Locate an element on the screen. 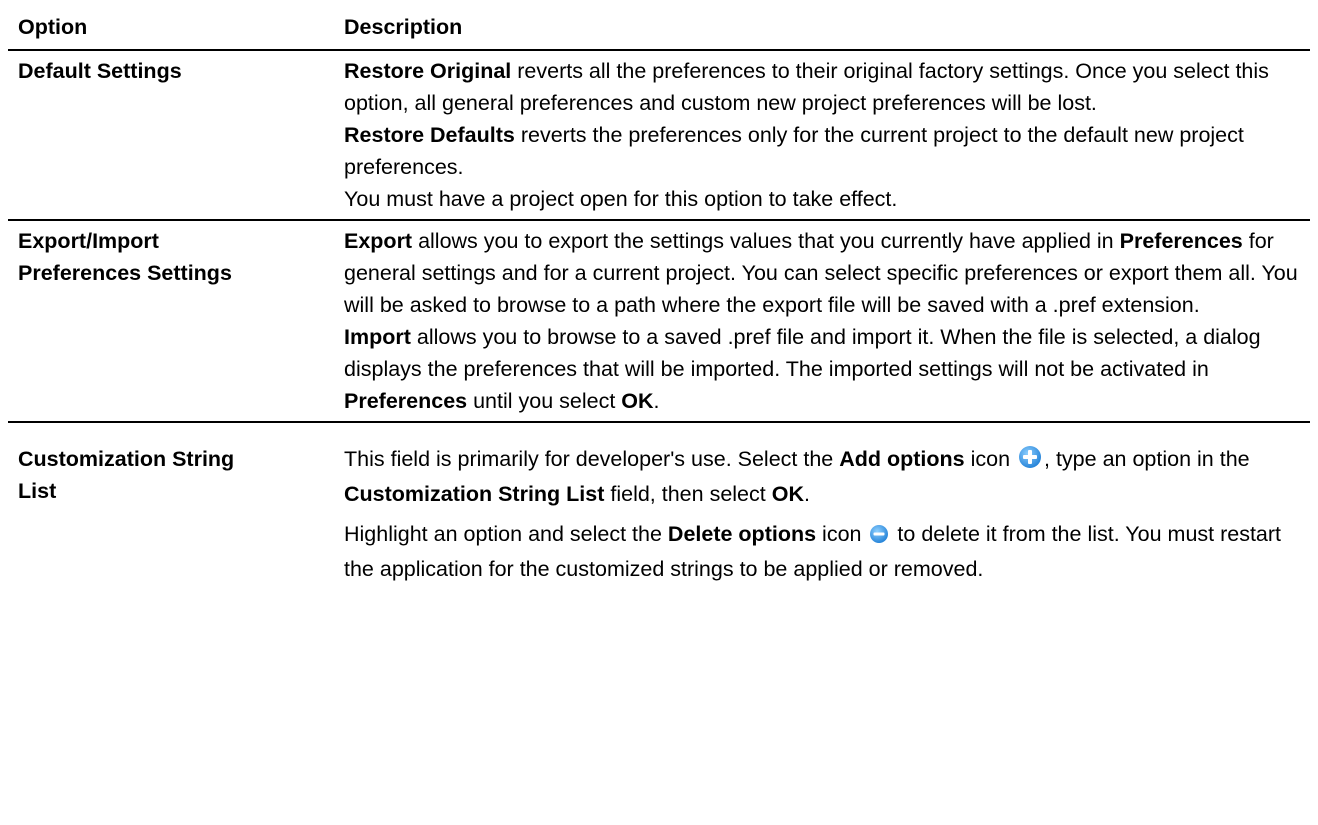 This screenshot has height=825, width=1318. remove-circle-icon is located at coordinates (879, 537).